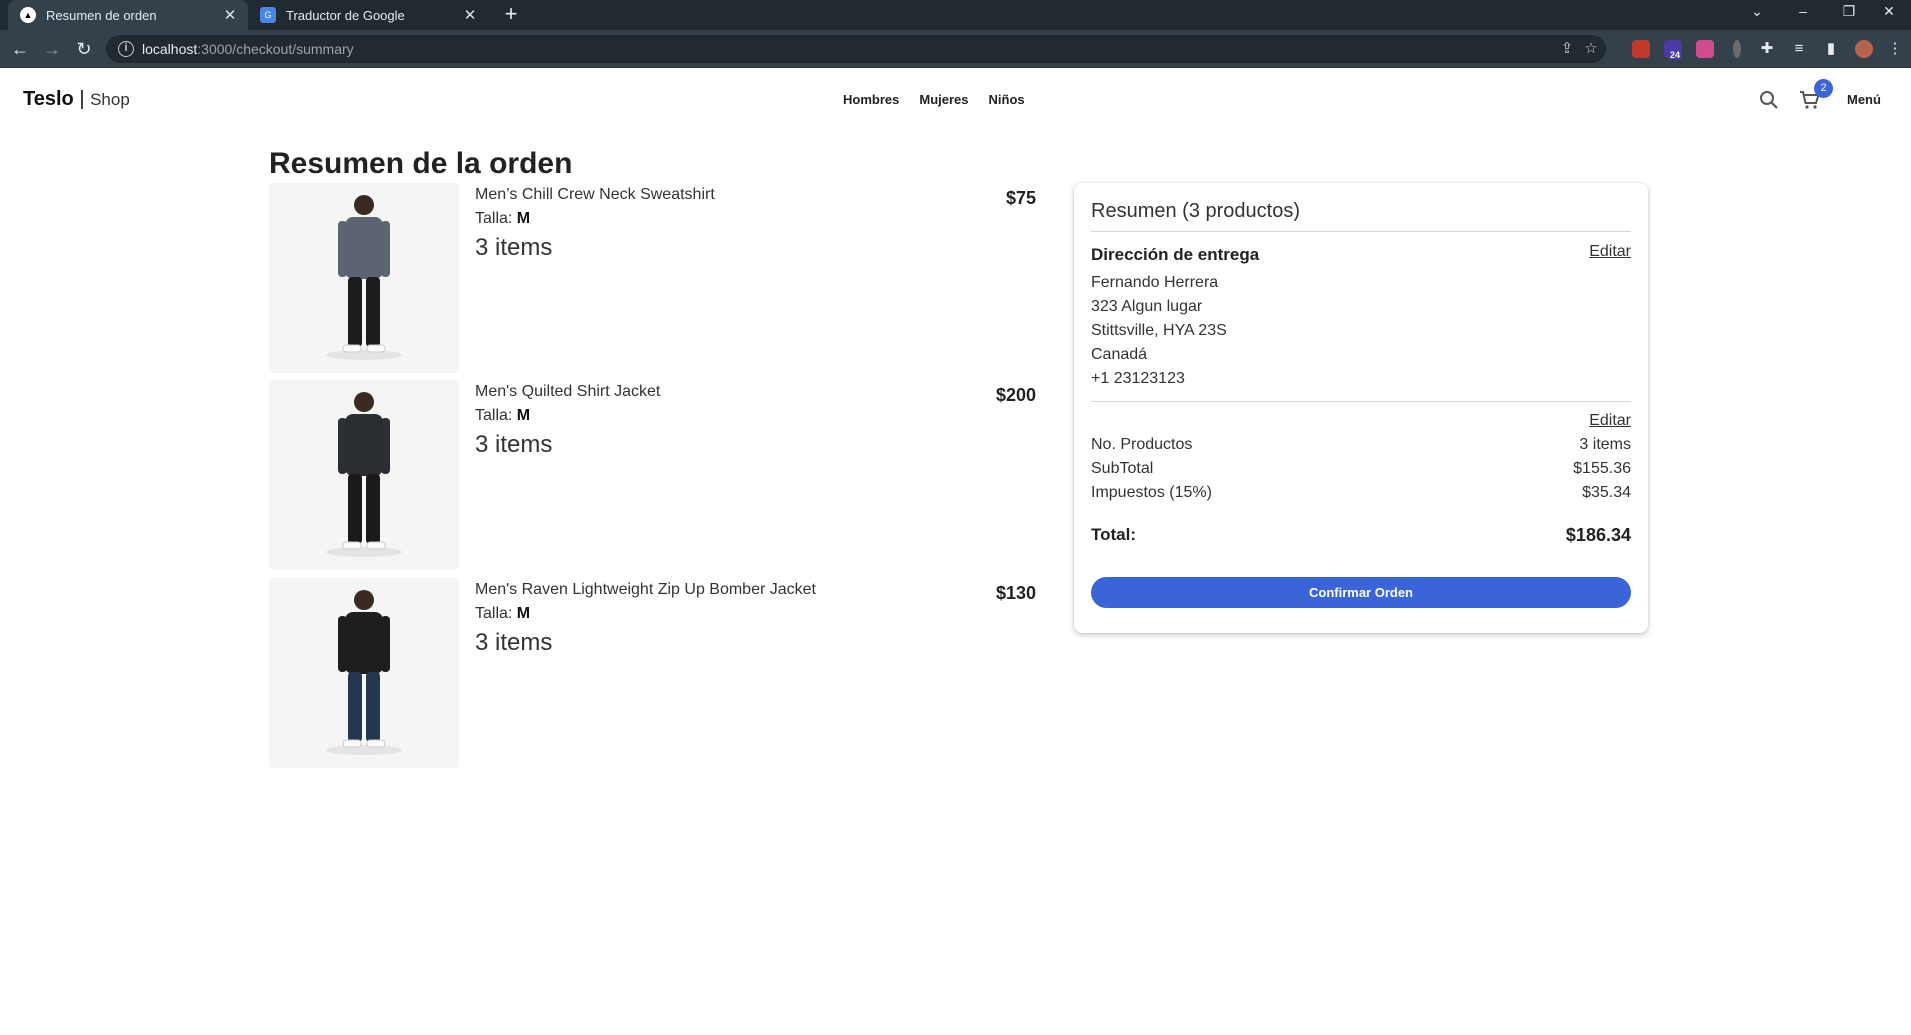  Describe the element at coordinates (126, 49) in the screenshot. I see `site-info-icon: i` at that location.